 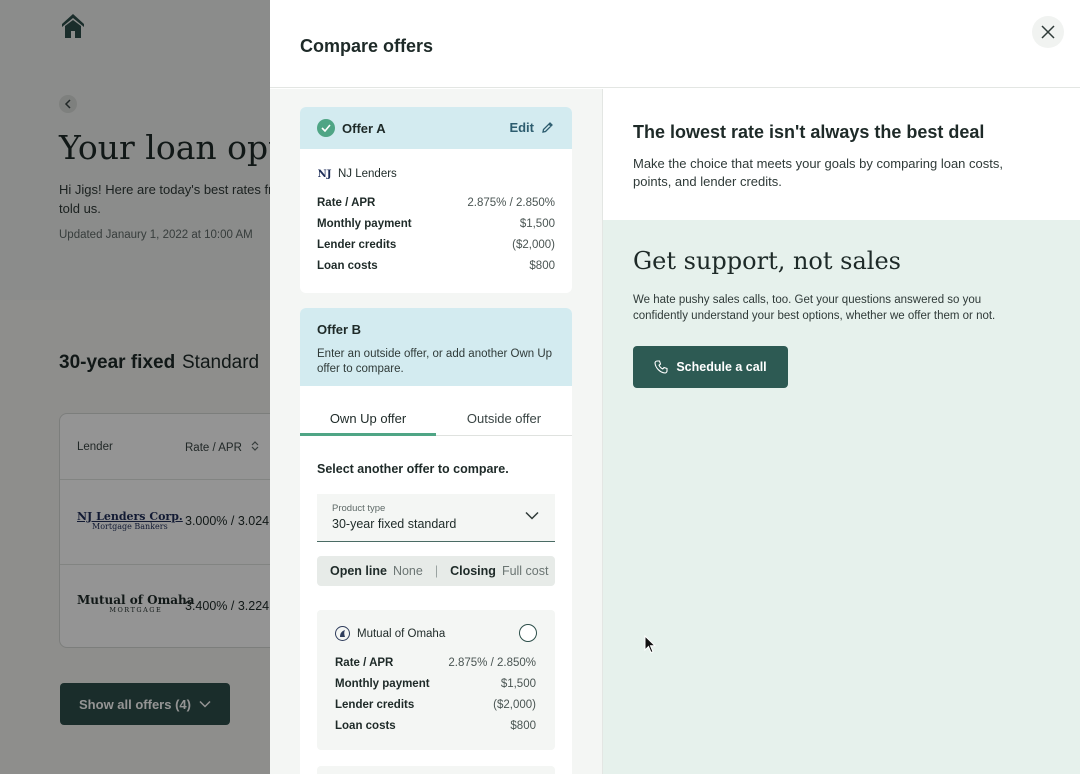 What do you see at coordinates (473, 571) in the screenshot?
I see `closing-label: Closing` at bounding box center [473, 571].